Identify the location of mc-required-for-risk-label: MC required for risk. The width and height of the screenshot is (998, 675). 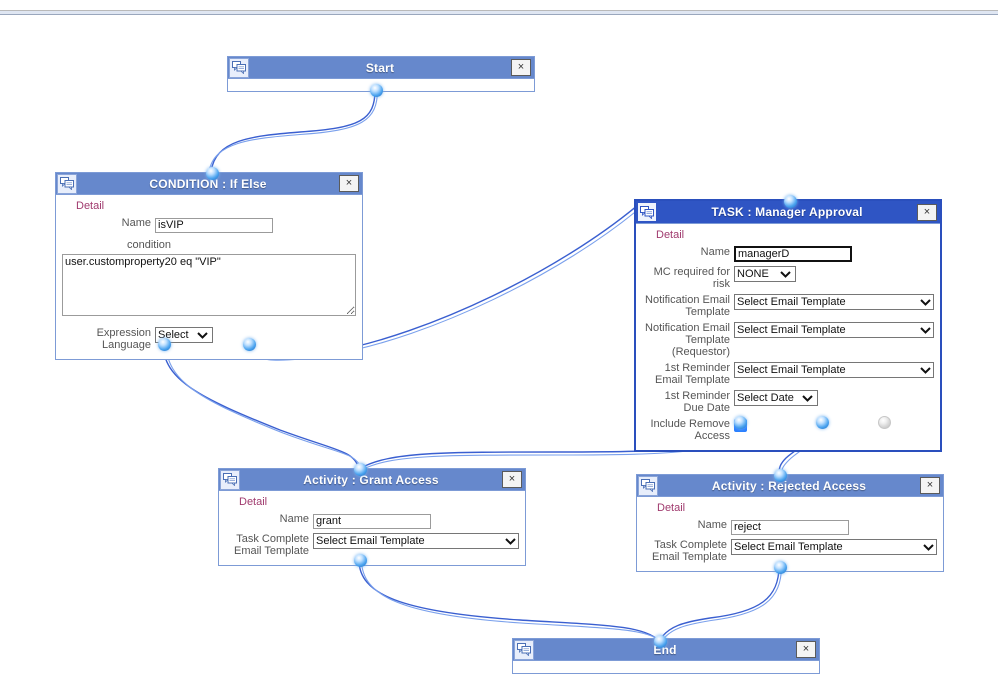
(691, 278).